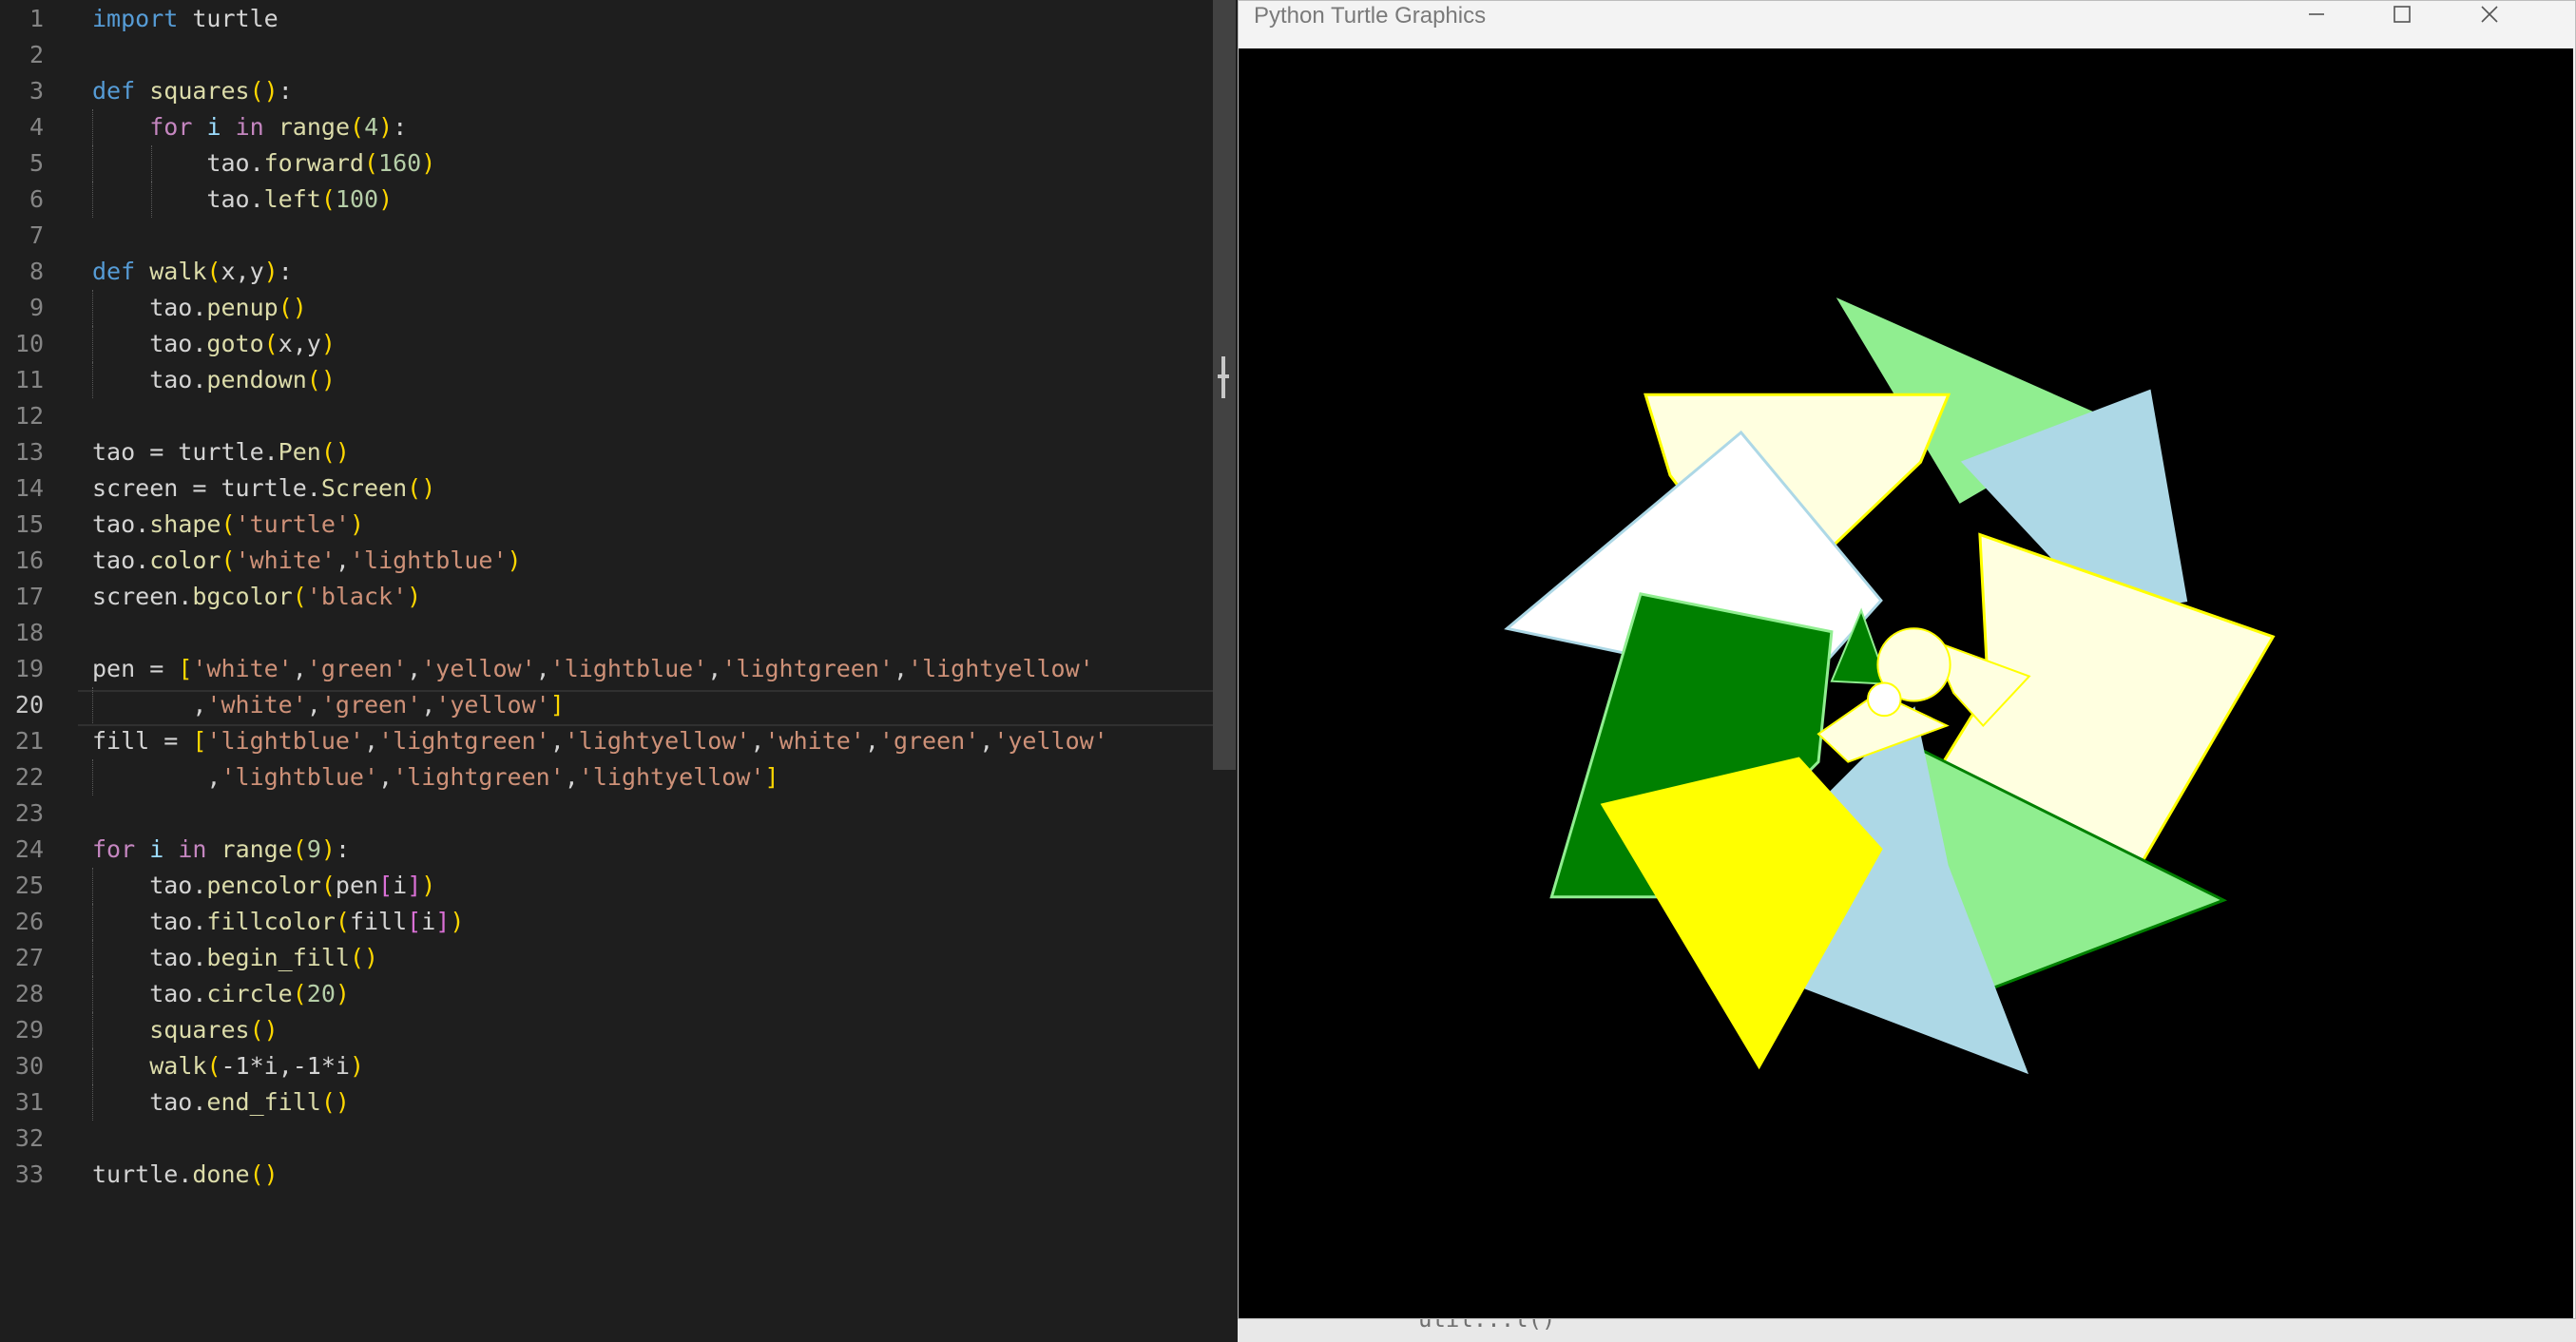 The height and width of the screenshot is (1342, 2576). I want to click on code-token: fillcolor, so click(271, 921).